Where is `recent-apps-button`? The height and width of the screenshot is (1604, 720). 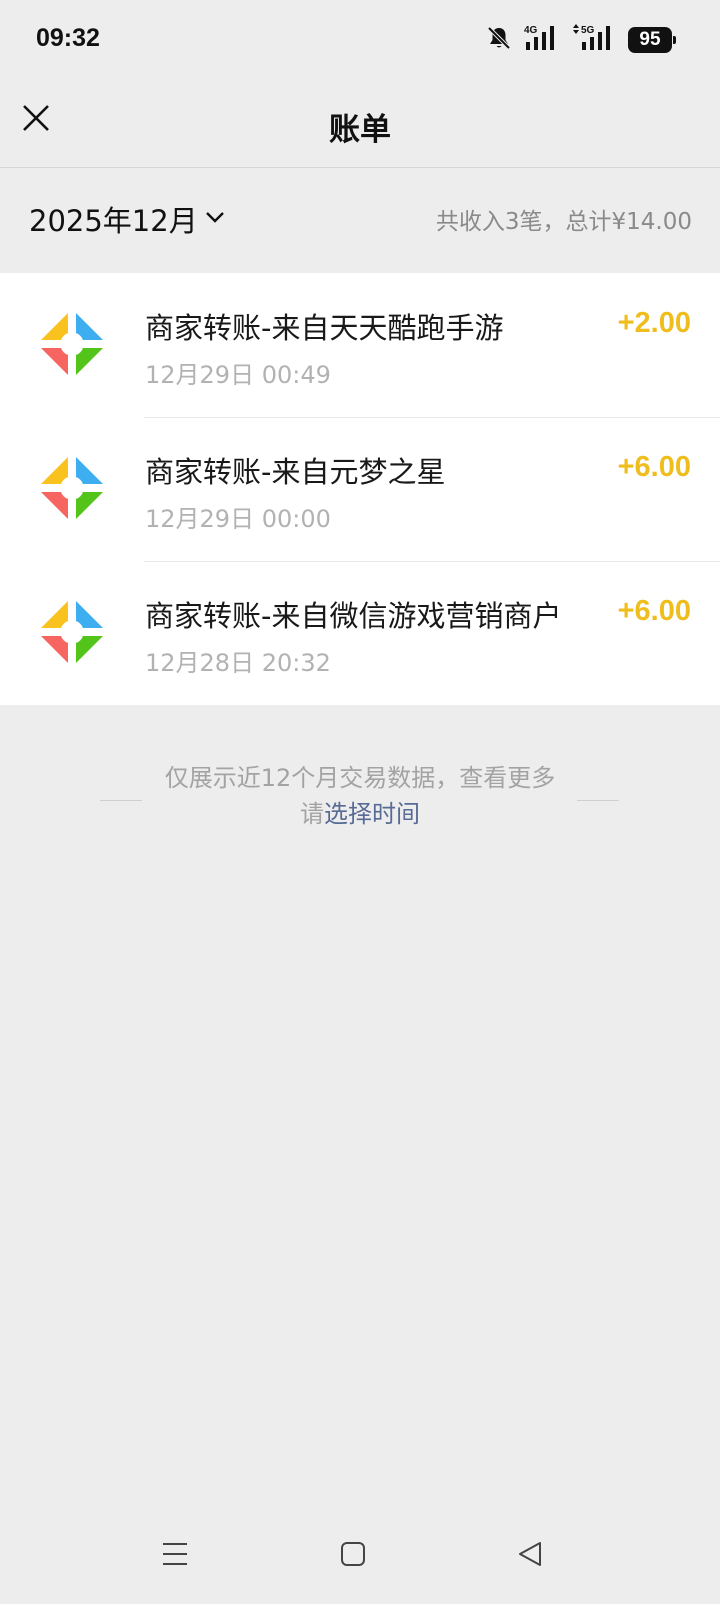
recent-apps-button is located at coordinates (175, 1556).